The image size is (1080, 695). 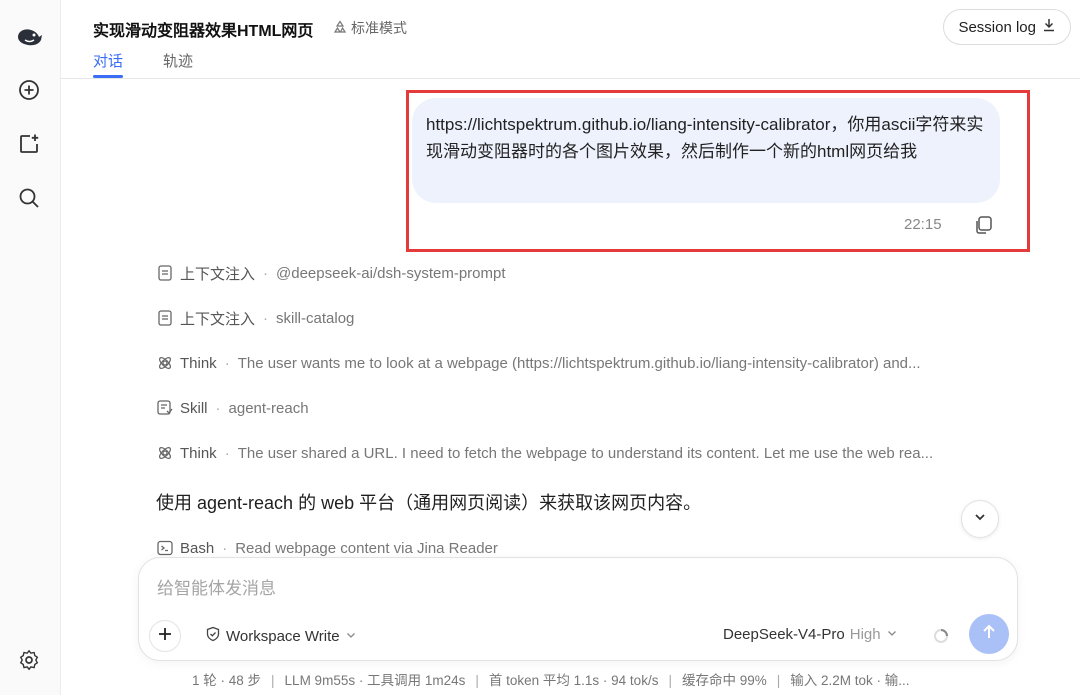 I want to click on session-log-label: Session log, so click(x=997, y=27).